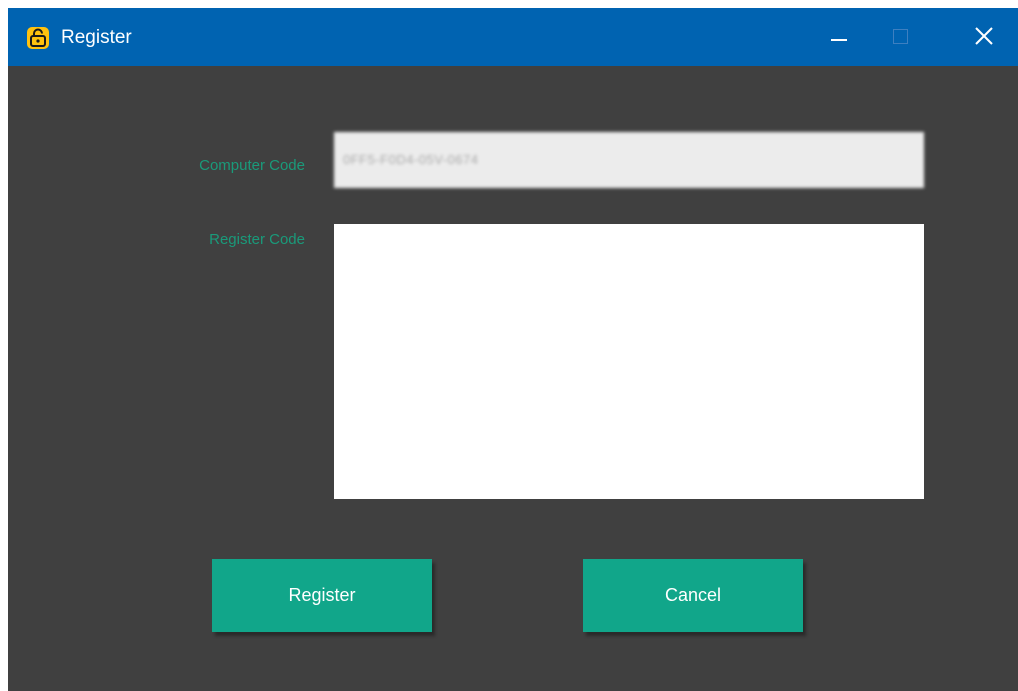  Describe the element at coordinates (629, 160) in the screenshot. I see `computer-code-field: 0FF5-F0D4-05V-0674` at that location.